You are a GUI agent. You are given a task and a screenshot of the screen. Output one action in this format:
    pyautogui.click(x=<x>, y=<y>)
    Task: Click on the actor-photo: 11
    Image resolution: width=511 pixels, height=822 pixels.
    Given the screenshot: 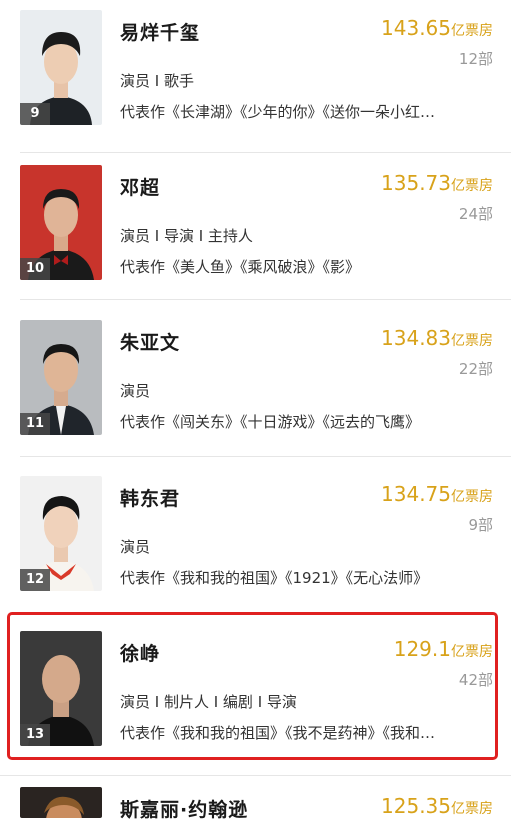 What is the action you would take?
    pyautogui.click(x=61, y=377)
    